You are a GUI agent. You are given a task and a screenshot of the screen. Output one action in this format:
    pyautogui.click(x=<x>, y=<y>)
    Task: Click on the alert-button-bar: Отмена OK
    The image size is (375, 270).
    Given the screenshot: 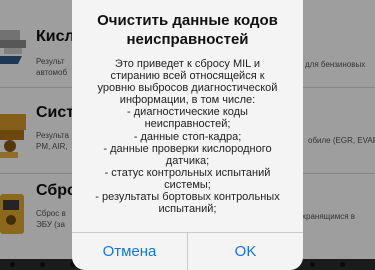 What is the action you would take?
    pyautogui.click(x=187, y=251)
    